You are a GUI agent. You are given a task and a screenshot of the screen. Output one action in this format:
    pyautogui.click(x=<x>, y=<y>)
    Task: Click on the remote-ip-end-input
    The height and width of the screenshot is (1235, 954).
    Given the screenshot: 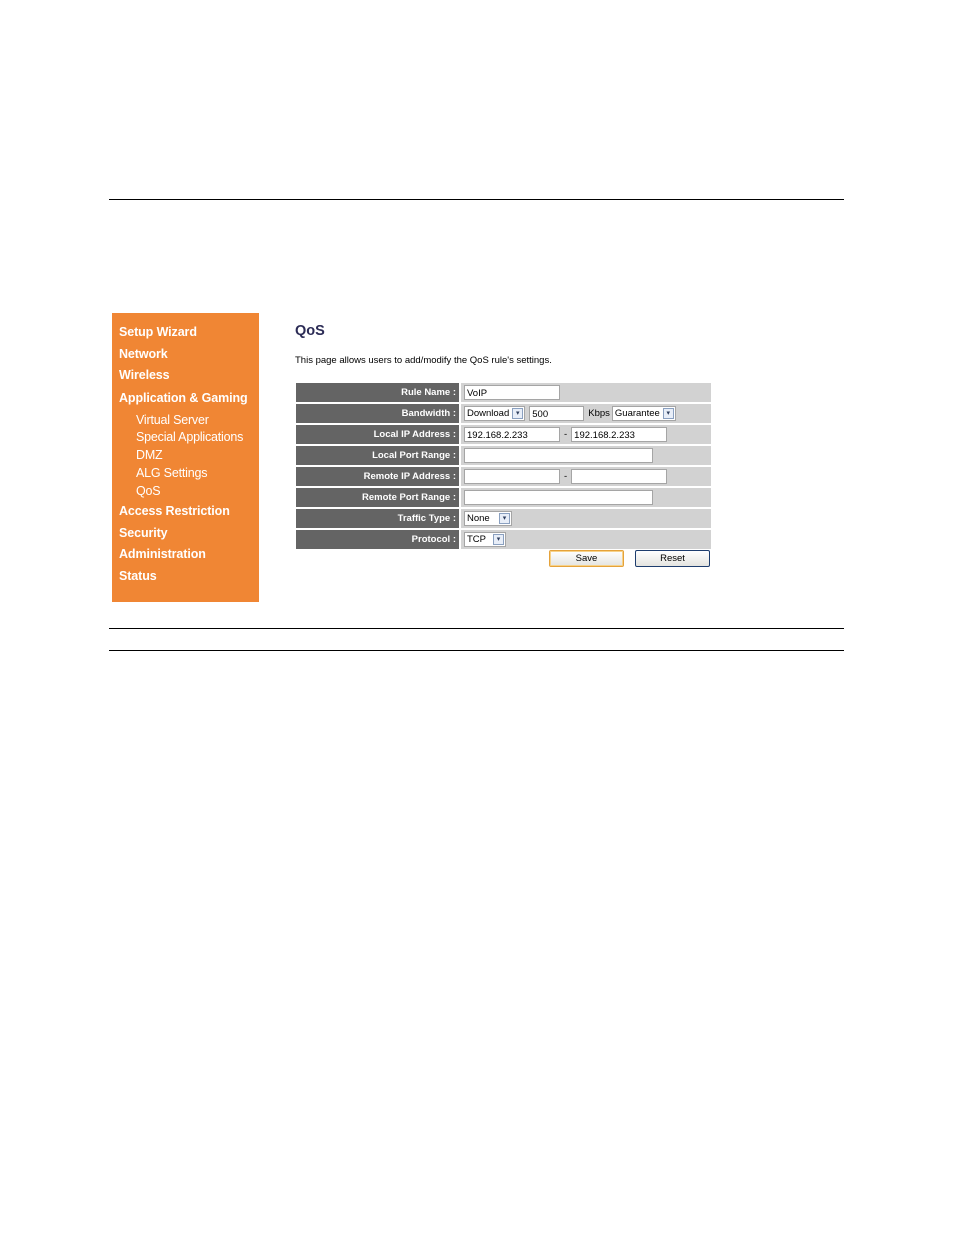 What is the action you would take?
    pyautogui.click(x=619, y=476)
    